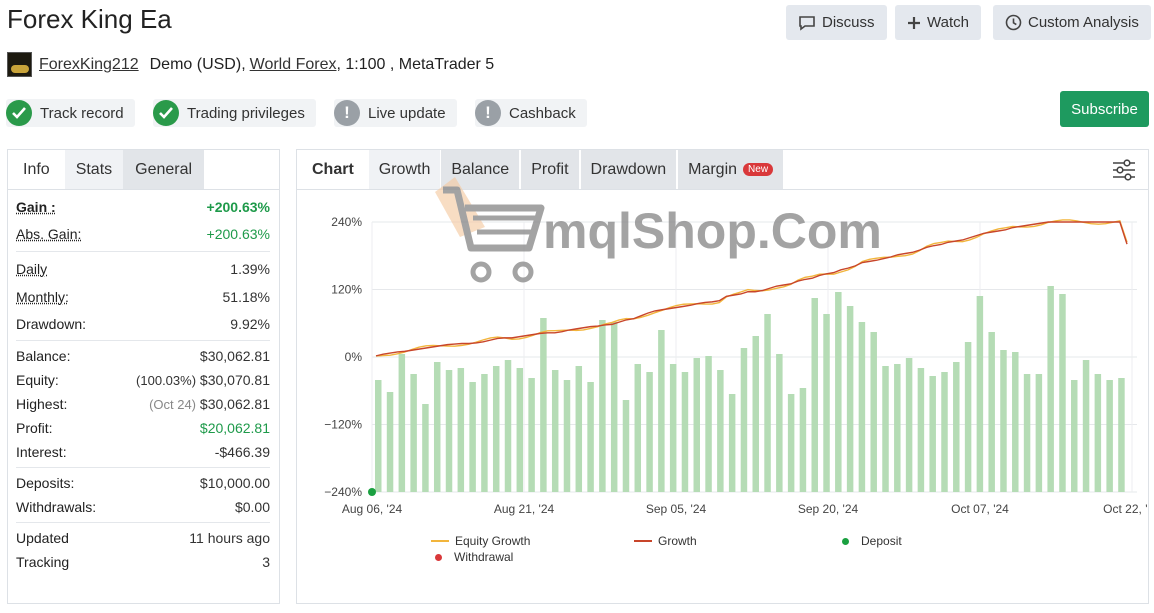  I want to click on badge-track-record: Track record, so click(70, 113).